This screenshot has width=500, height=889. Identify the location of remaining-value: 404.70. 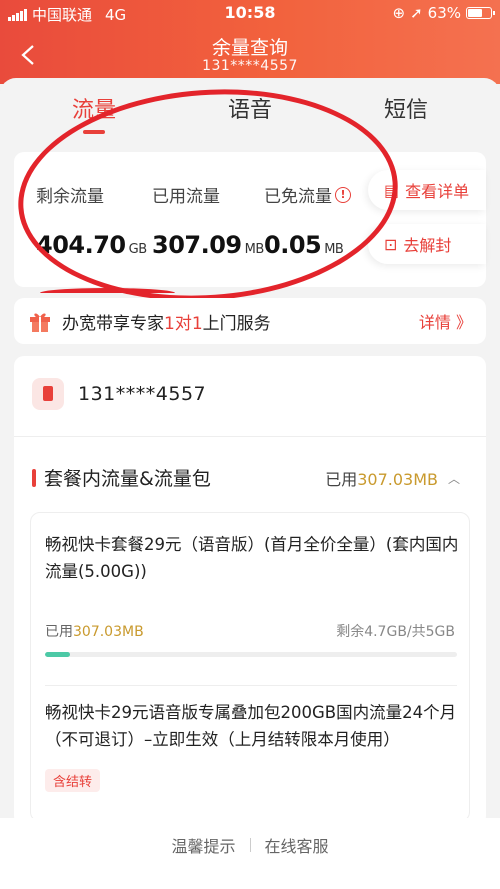
(81, 245).